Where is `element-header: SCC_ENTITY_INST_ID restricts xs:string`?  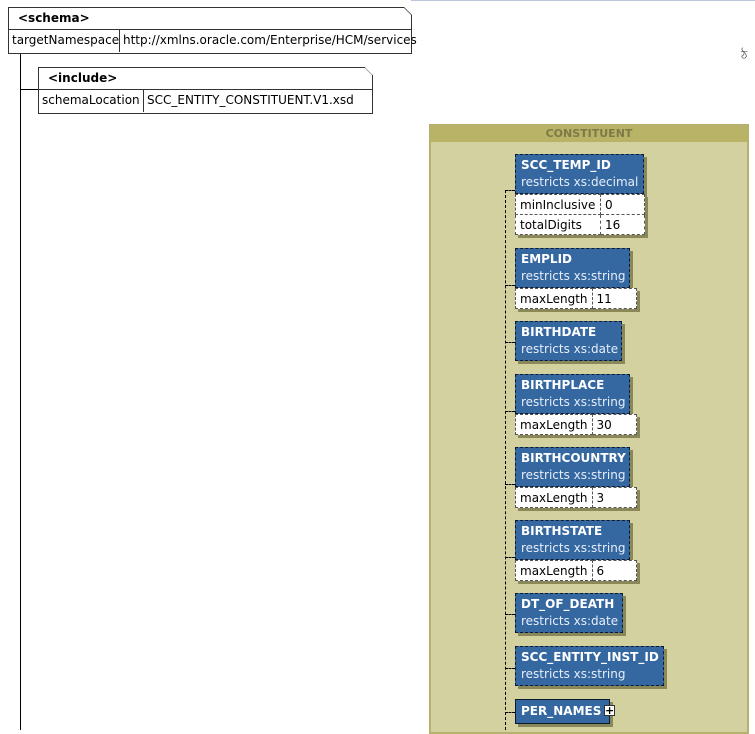 element-header: SCC_ENTITY_INST_ID restricts xs:string is located at coordinates (589, 666).